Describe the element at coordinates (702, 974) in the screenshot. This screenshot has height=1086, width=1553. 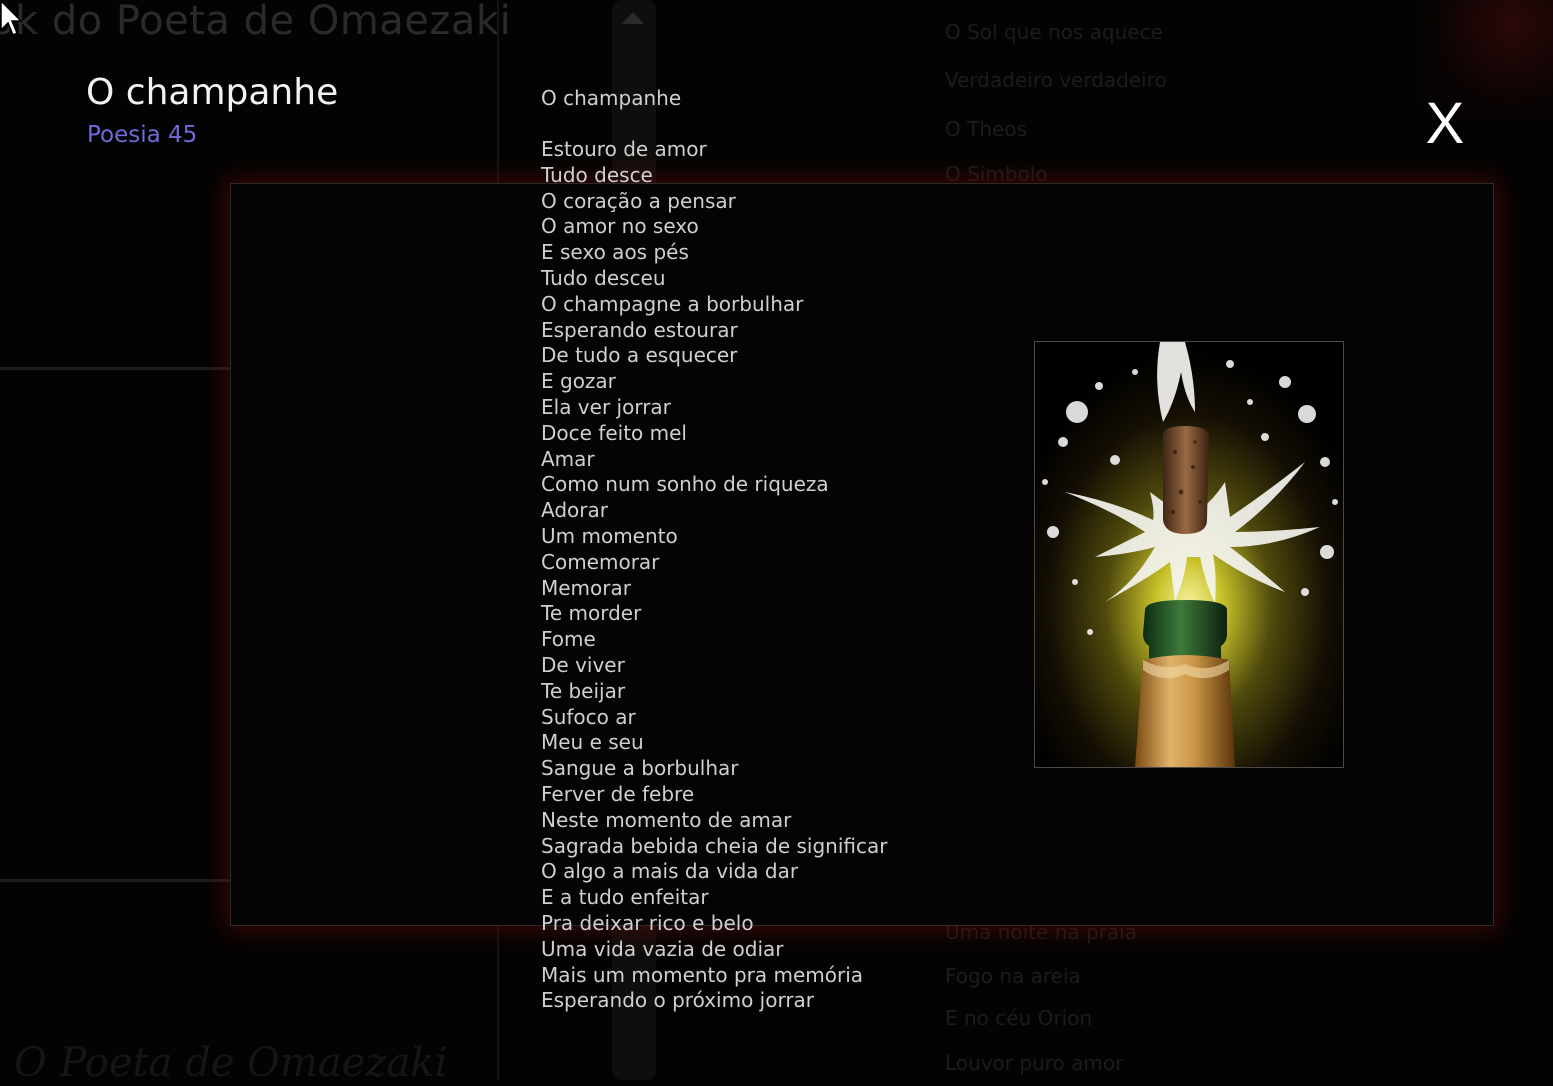
I see `poem-line: Mais um momento pra memória` at that location.